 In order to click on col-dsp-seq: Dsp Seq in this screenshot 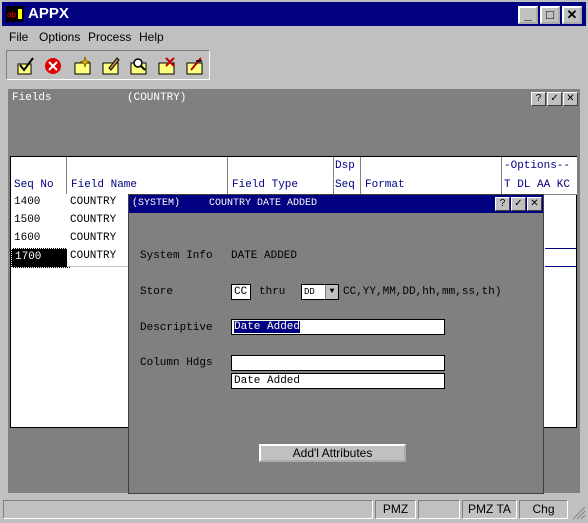, I will do `click(347, 175)`.